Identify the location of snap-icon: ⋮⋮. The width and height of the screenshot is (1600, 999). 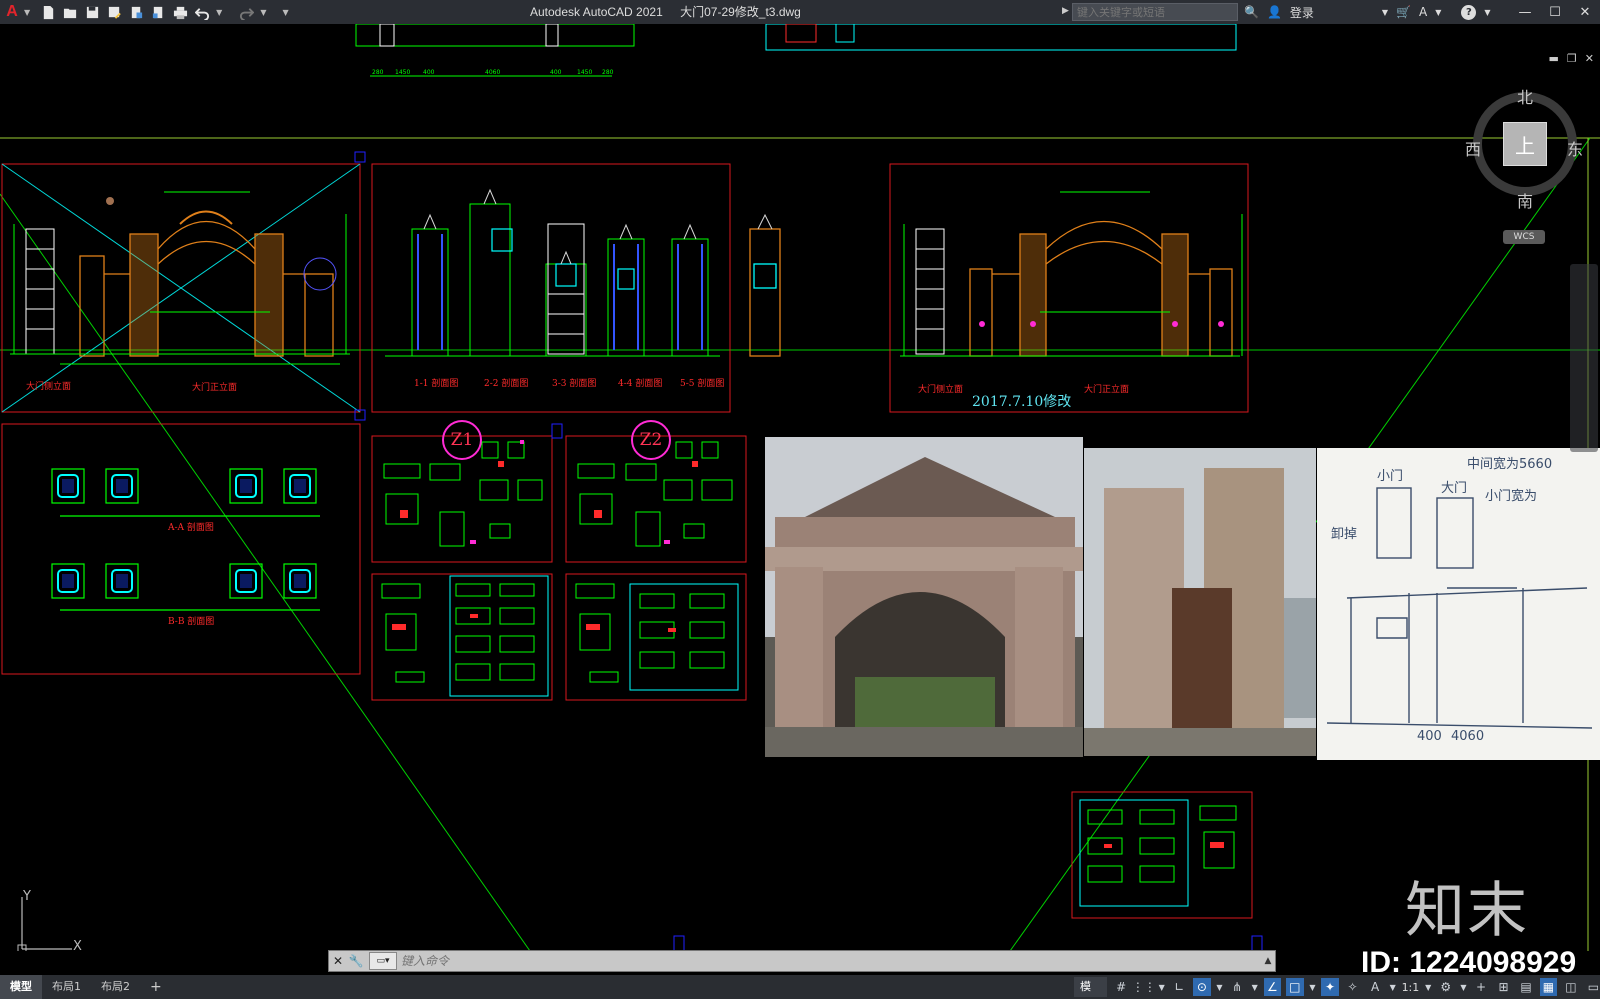
(1144, 987).